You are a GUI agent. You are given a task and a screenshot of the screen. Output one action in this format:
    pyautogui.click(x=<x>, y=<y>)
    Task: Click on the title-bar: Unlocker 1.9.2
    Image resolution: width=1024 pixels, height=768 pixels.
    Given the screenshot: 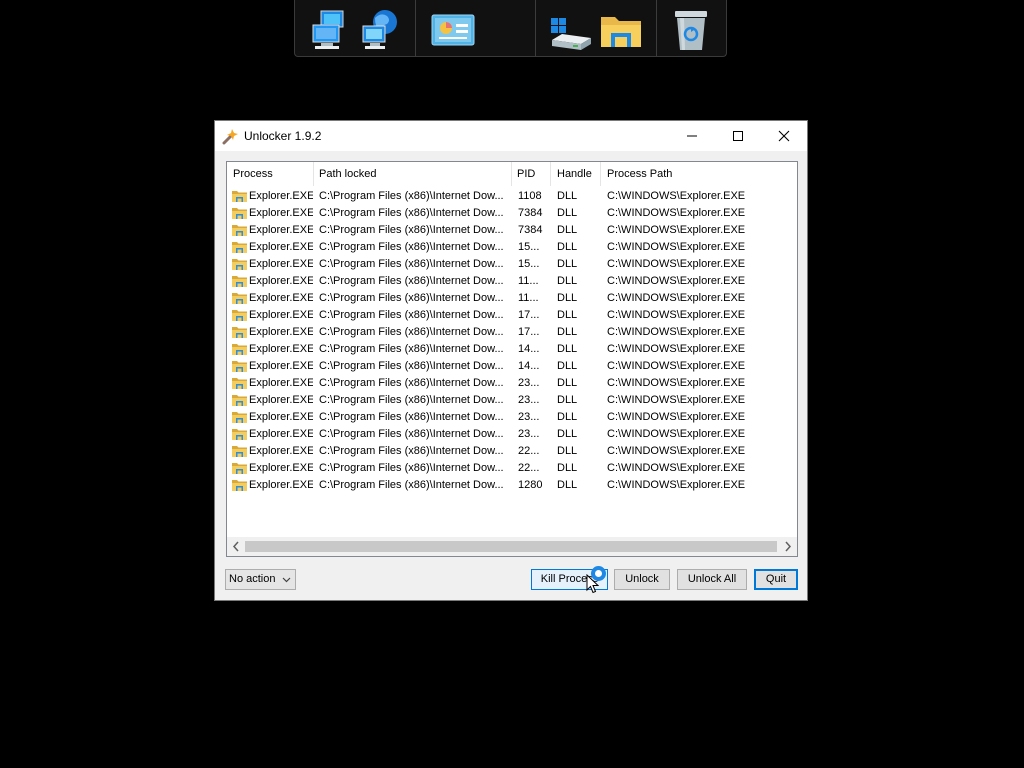 What is the action you would take?
    pyautogui.click(x=511, y=136)
    